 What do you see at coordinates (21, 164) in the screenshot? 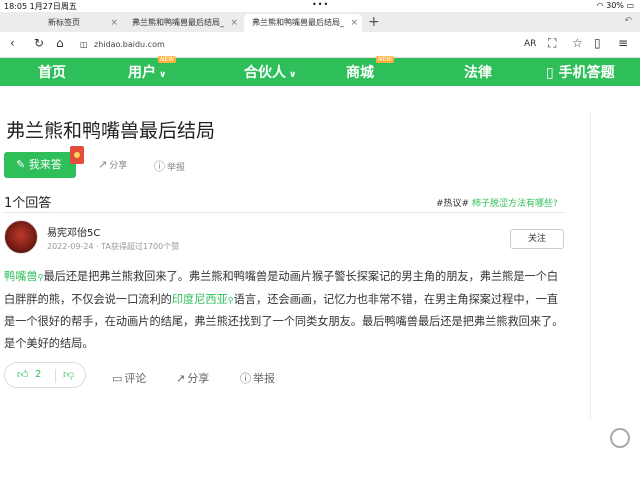
I see `edit-icon: ✎` at bounding box center [21, 164].